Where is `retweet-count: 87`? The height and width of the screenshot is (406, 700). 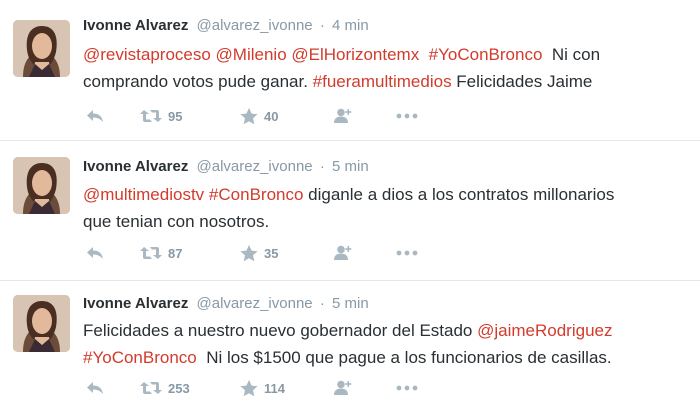
retweet-count: 87 is located at coordinates (175, 253).